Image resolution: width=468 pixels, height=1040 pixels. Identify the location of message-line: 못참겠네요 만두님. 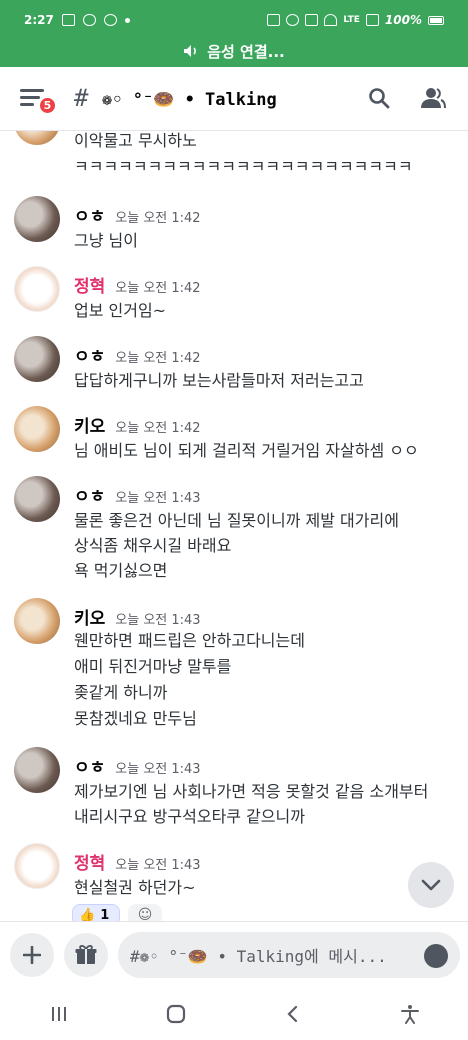
(135, 718).